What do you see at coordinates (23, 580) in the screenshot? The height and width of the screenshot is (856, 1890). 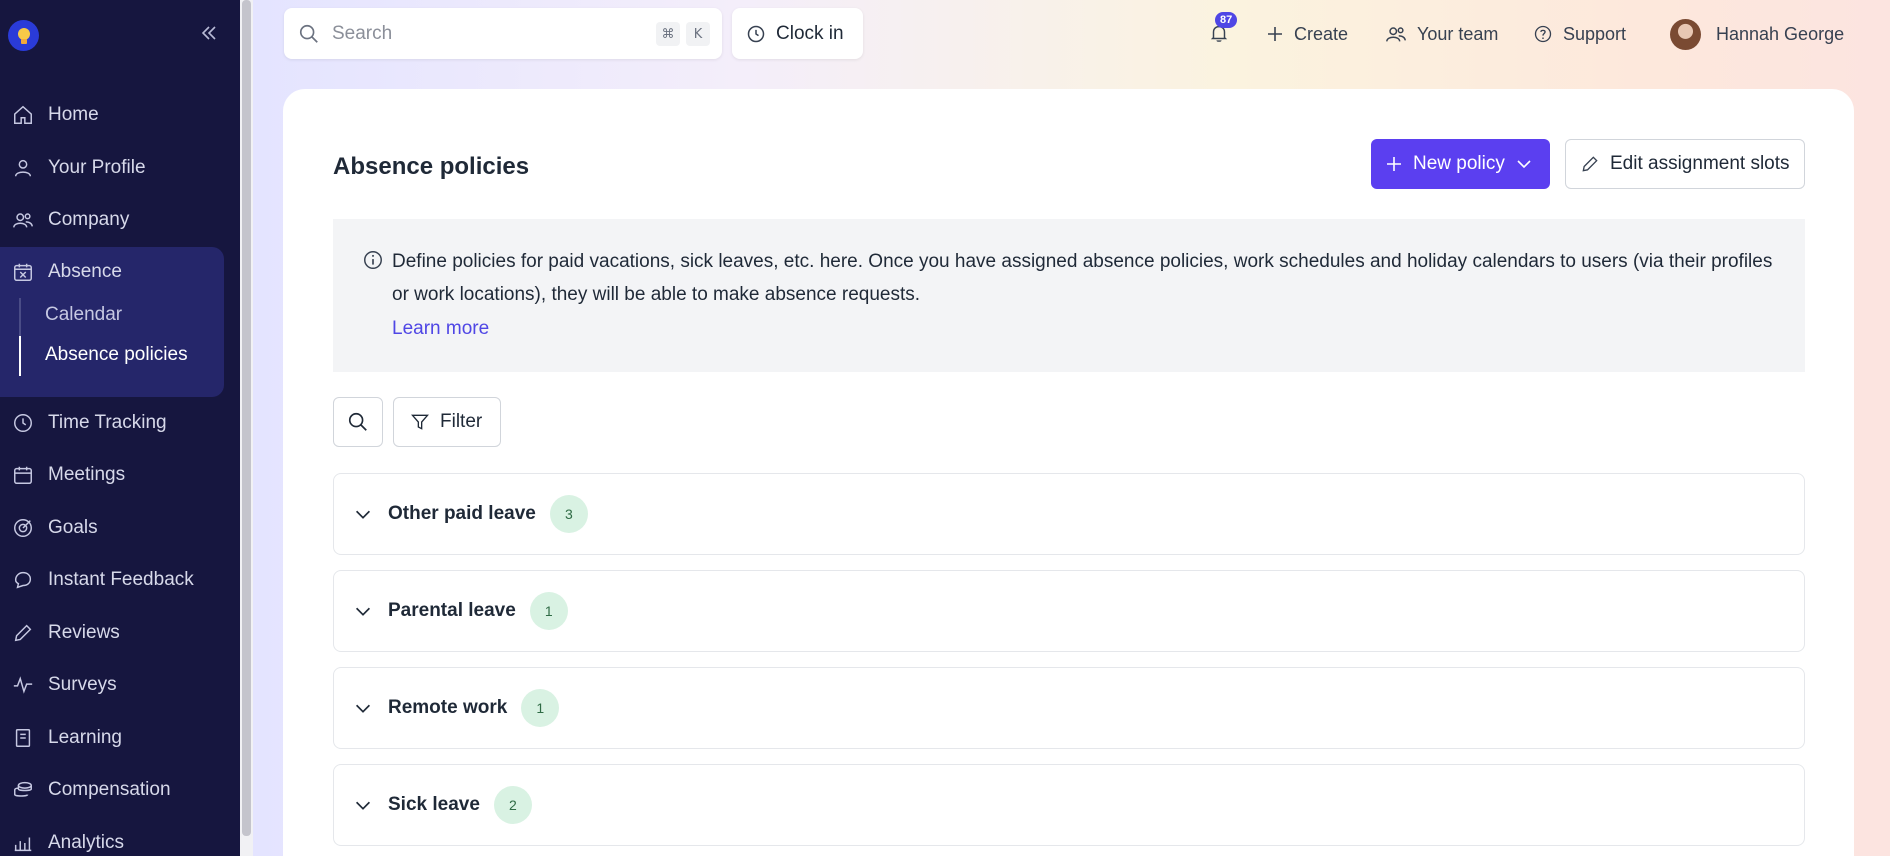 I see `chat-icon` at bounding box center [23, 580].